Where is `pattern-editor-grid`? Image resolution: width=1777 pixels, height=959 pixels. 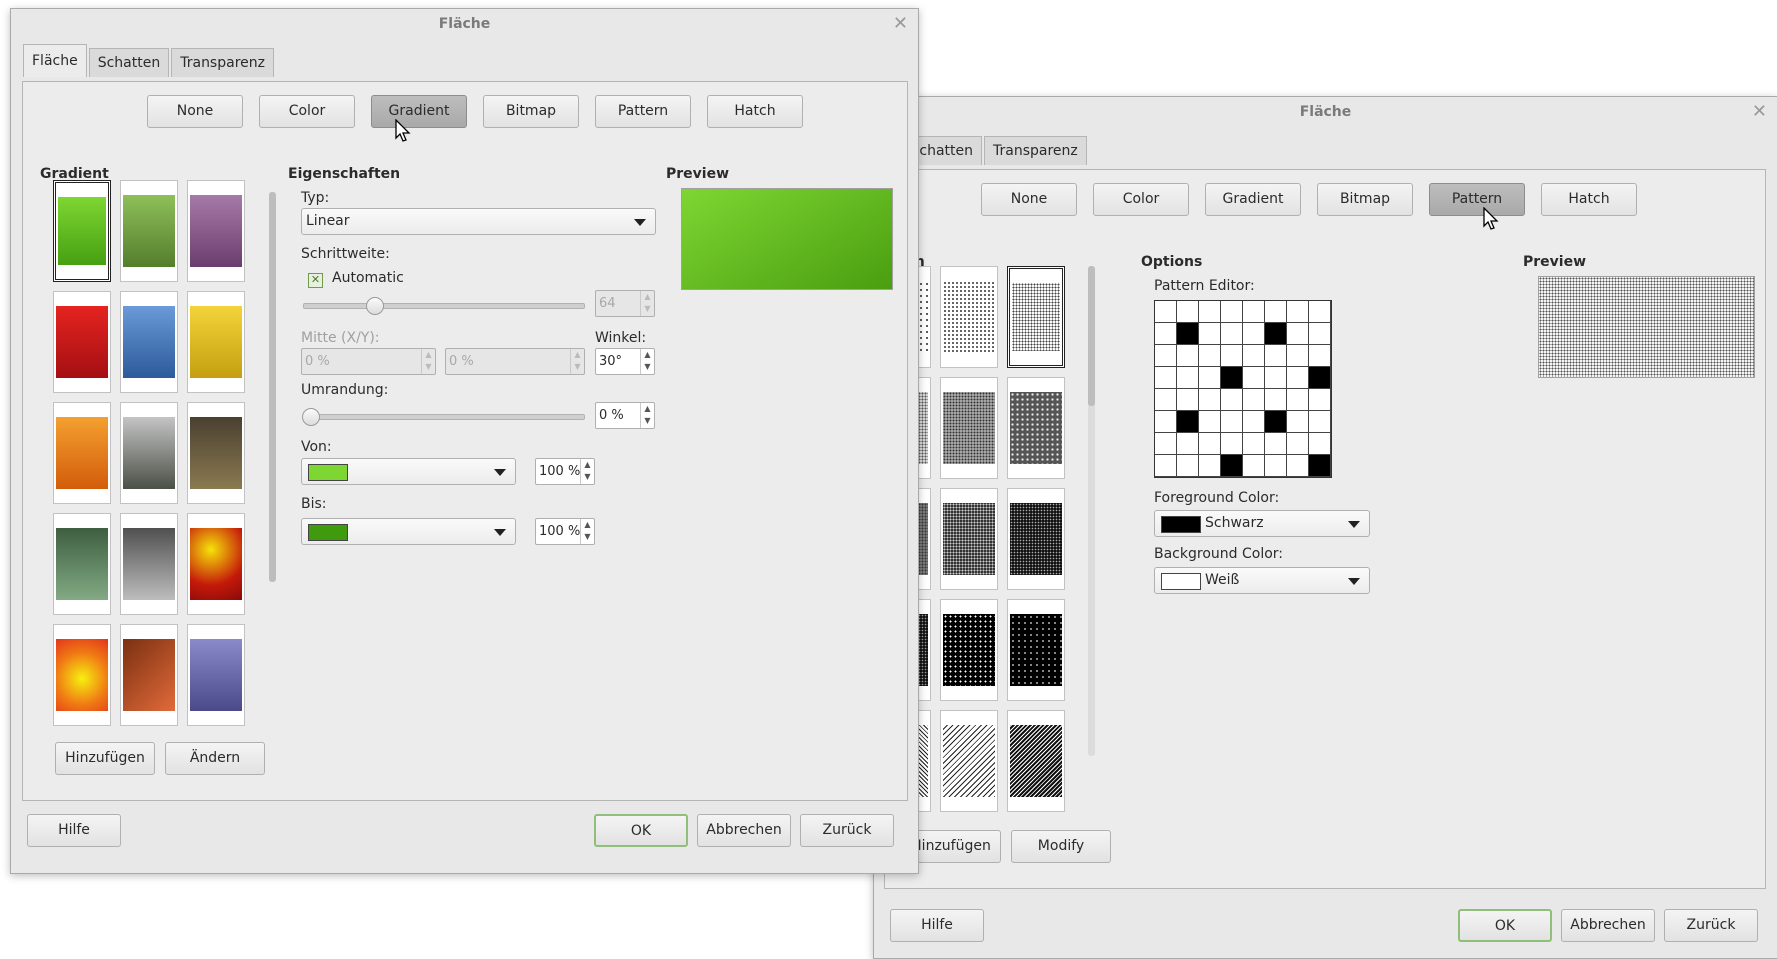
pattern-editor-grid is located at coordinates (1243, 389).